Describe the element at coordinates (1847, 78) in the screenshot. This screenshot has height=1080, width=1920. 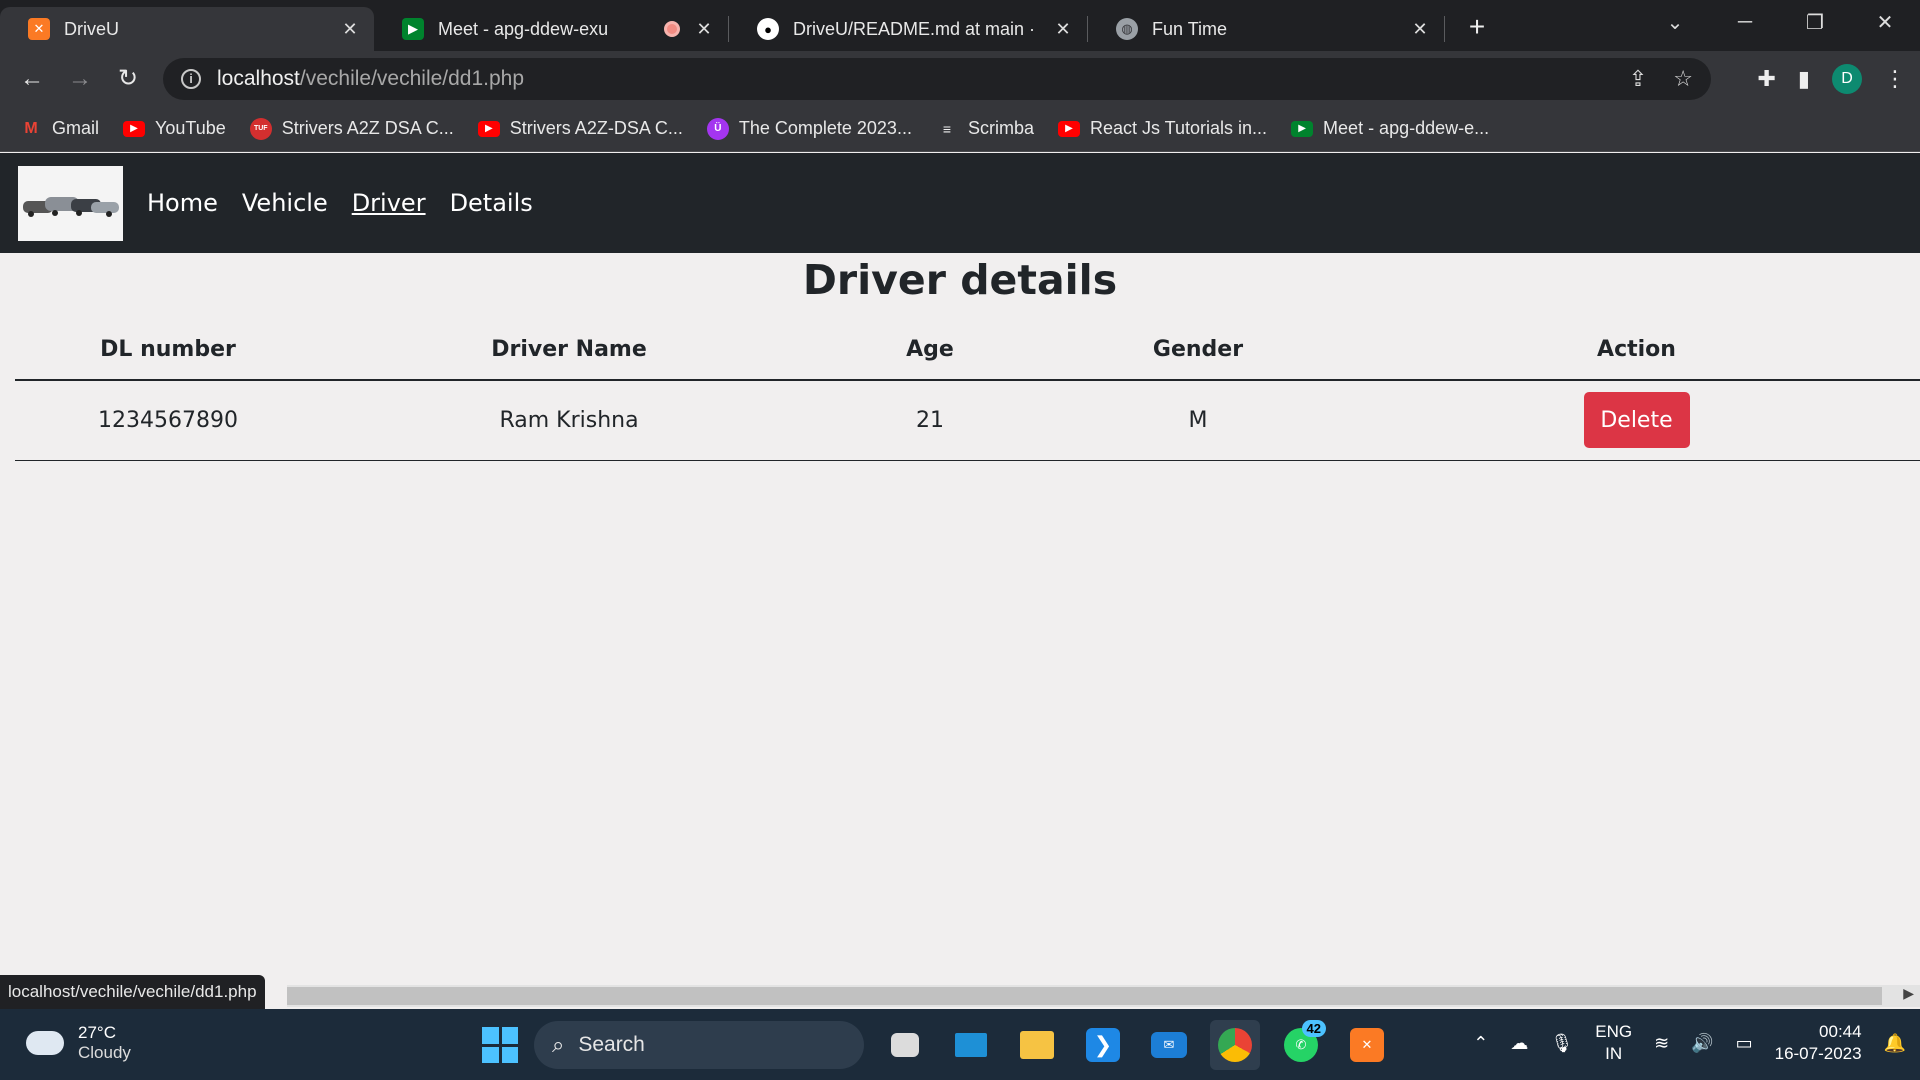
I see `profile-avatar: D` at that location.